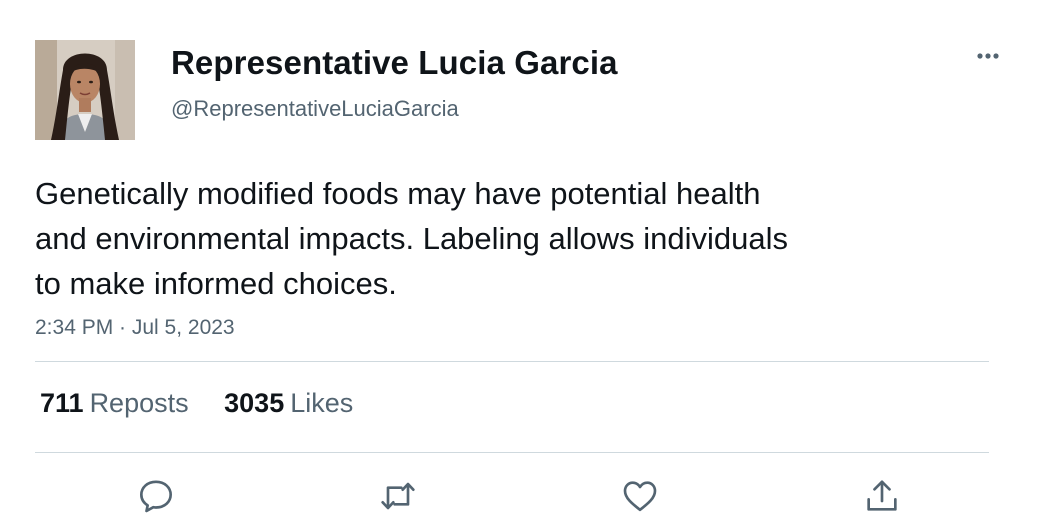 The height and width of the screenshot is (525, 1050). I want to click on heart-icon, so click(640, 496).